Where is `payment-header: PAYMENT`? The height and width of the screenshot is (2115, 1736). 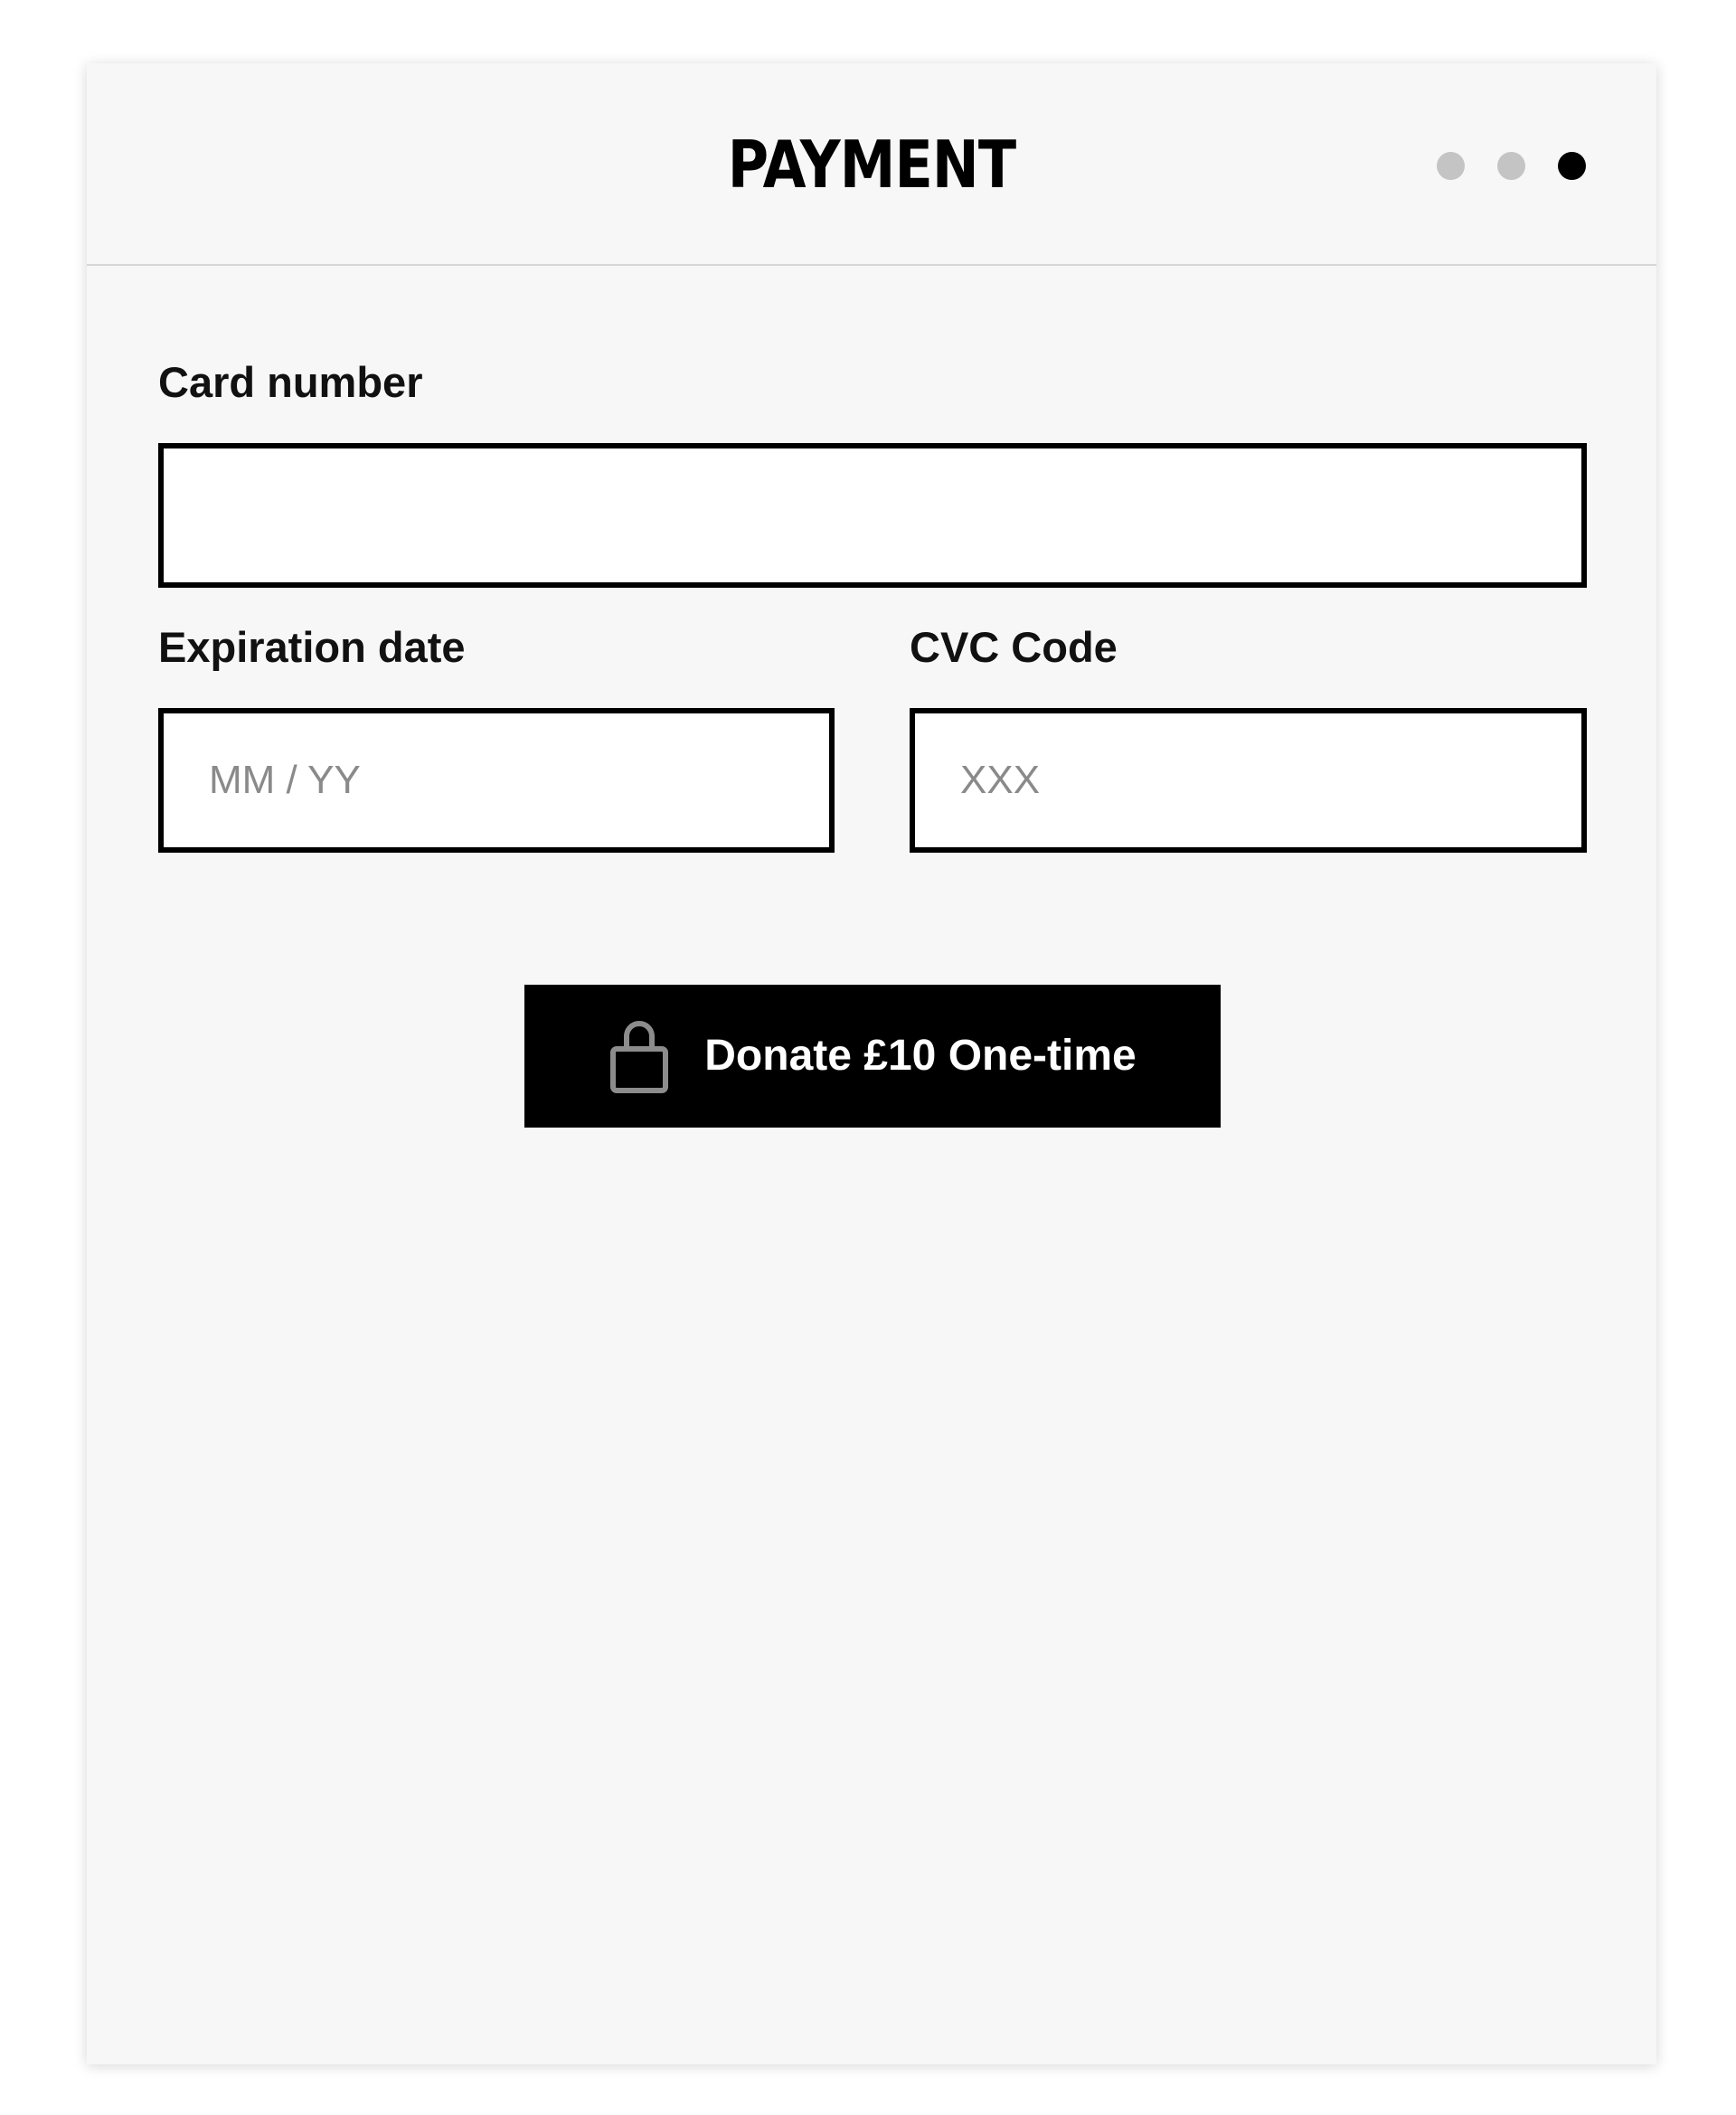
payment-header: PAYMENT is located at coordinates (872, 164).